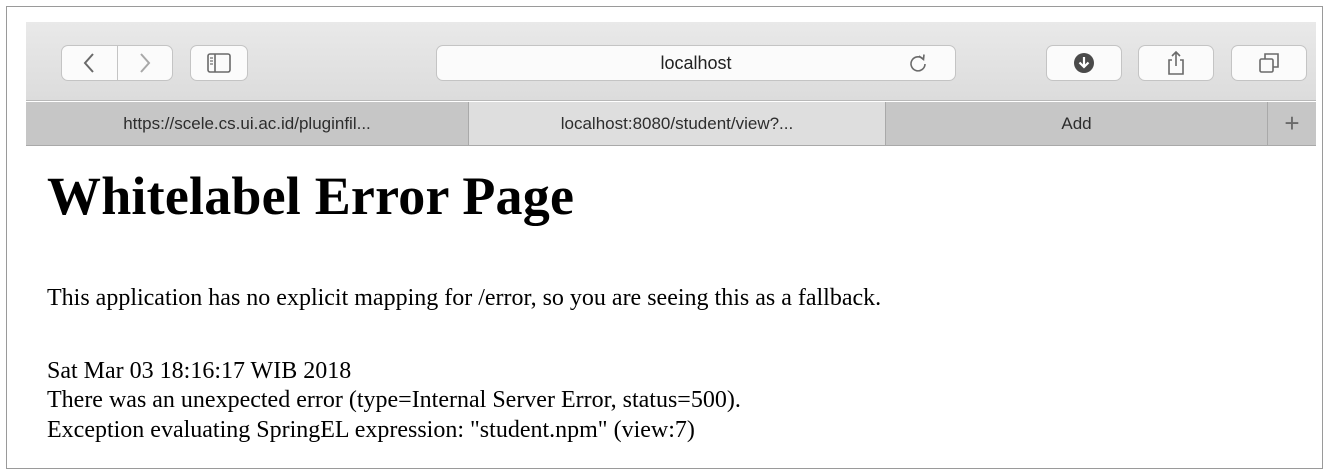  I want to click on download-icon, so click(1084, 63).